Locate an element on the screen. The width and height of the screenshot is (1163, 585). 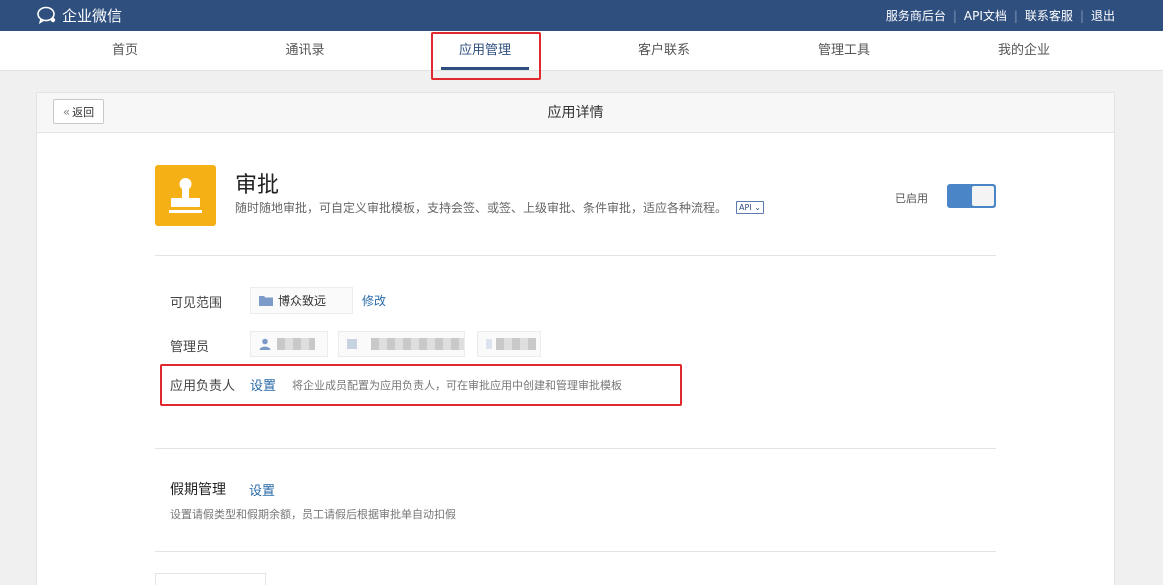
department-chip: 博众致远 is located at coordinates (301, 300).